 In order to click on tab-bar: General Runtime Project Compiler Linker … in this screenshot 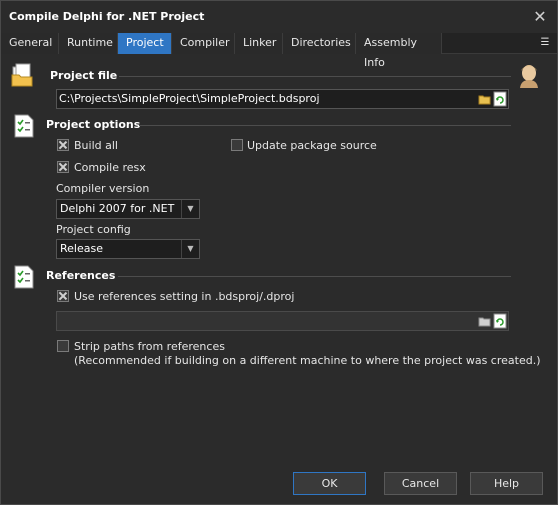, I will do `click(279, 51)`.